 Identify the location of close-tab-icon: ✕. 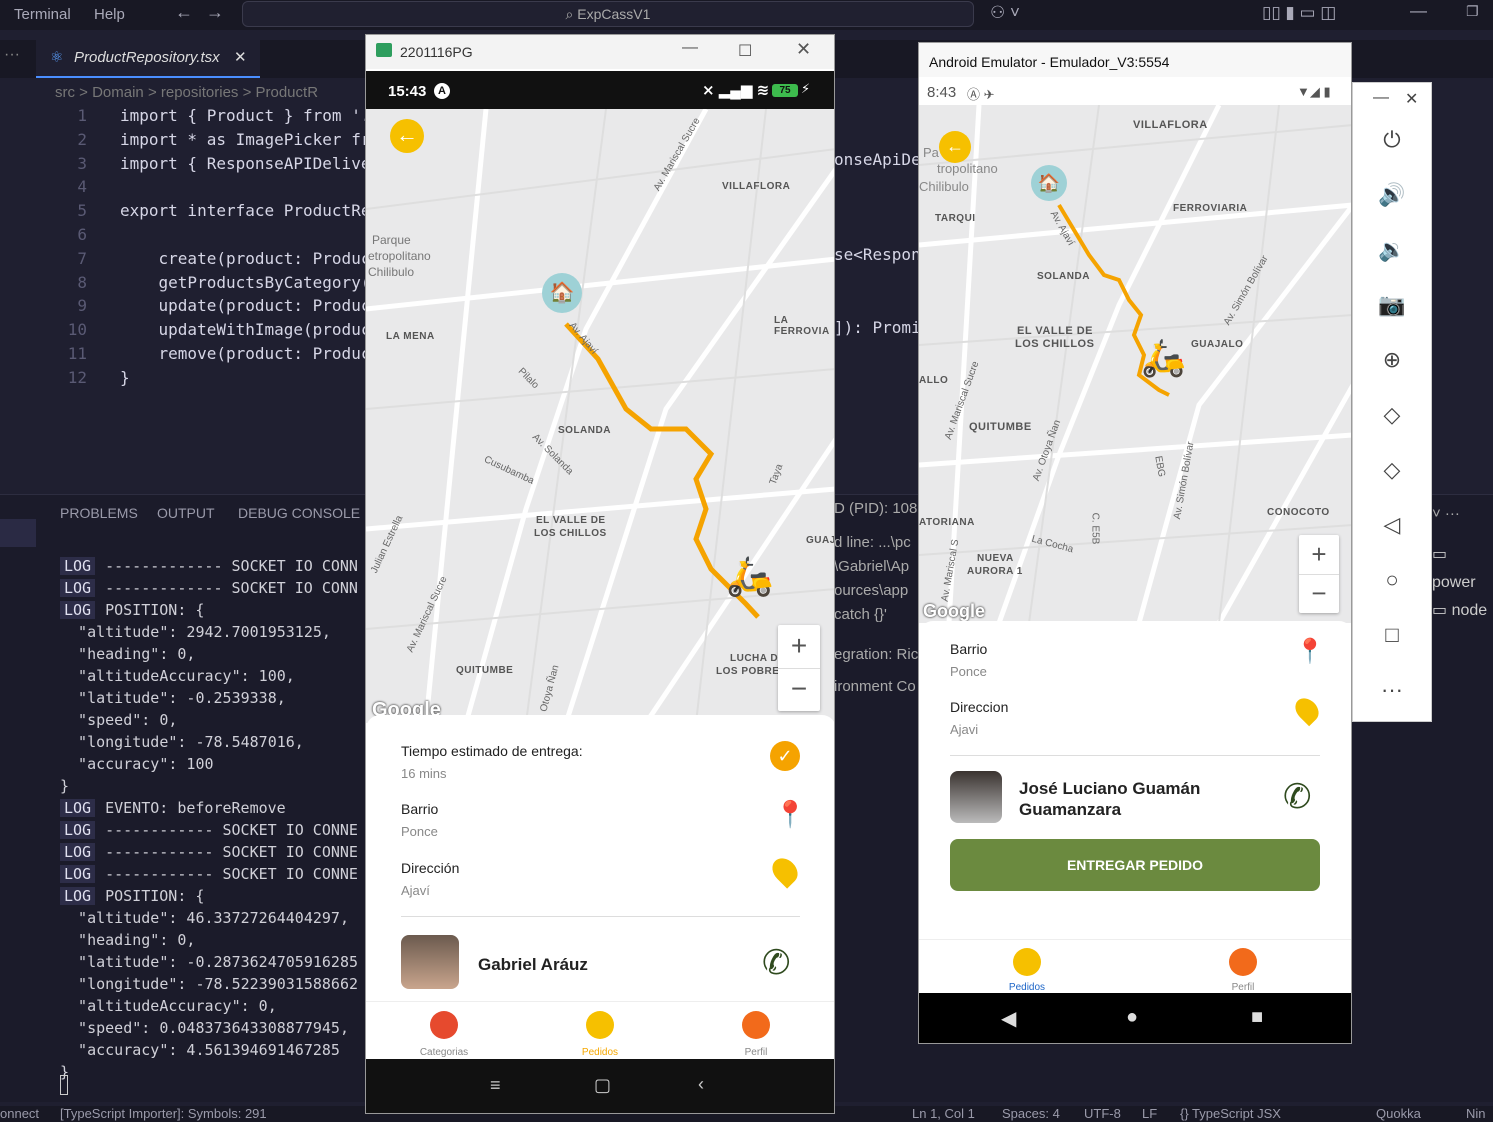
(240, 57).